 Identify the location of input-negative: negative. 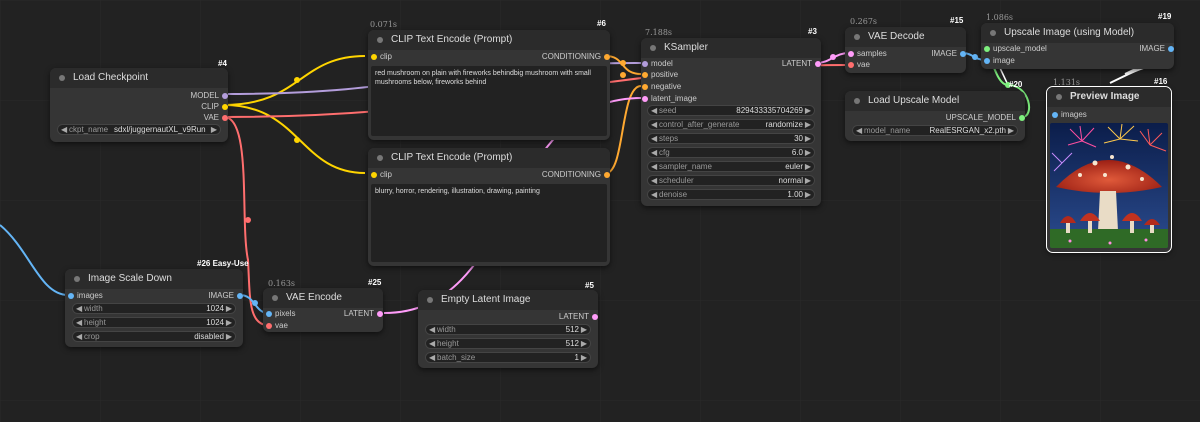
(661, 86).